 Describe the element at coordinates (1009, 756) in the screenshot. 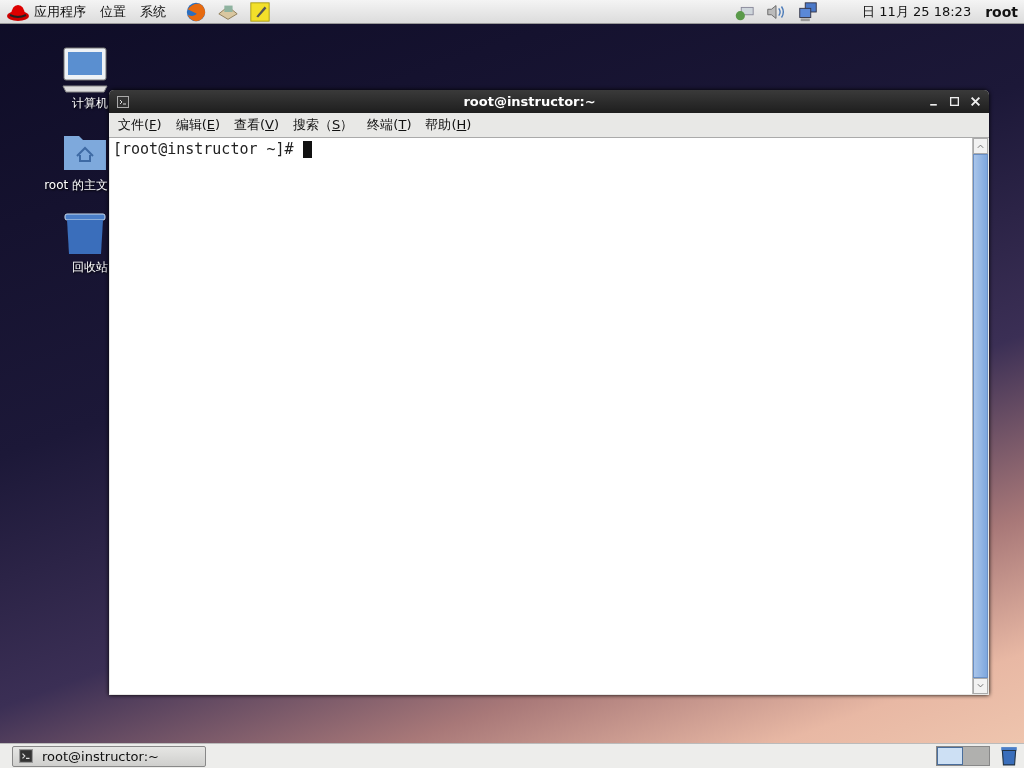

I see `trash-icon` at that location.